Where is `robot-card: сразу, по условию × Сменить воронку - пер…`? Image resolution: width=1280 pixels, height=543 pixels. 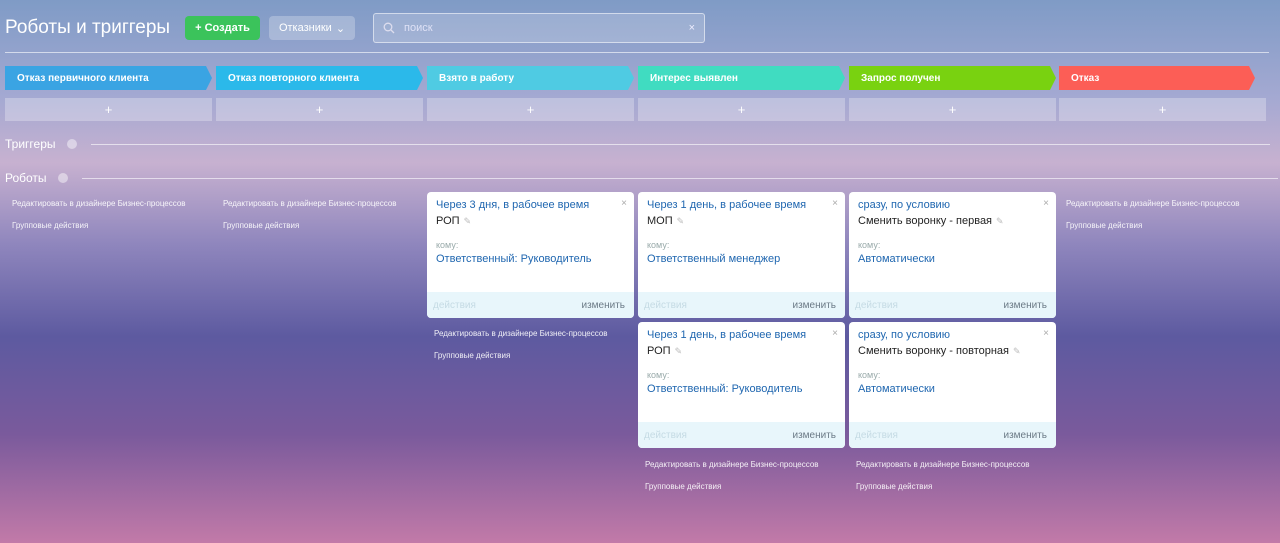 robot-card: сразу, по условию × Сменить воронку - пер… is located at coordinates (952, 255).